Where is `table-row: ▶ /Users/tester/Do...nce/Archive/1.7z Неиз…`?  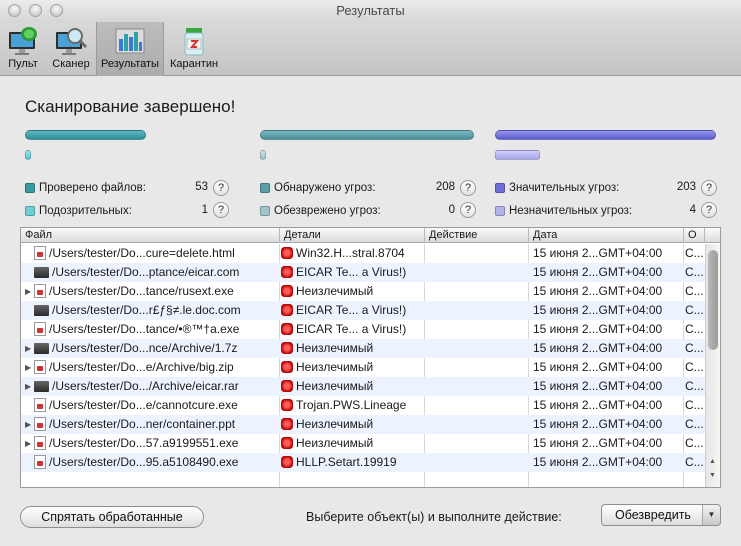 table-row: ▶ /Users/tester/Do...nce/Archive/1.7z Неиз… is located at coordinates (363, 348).